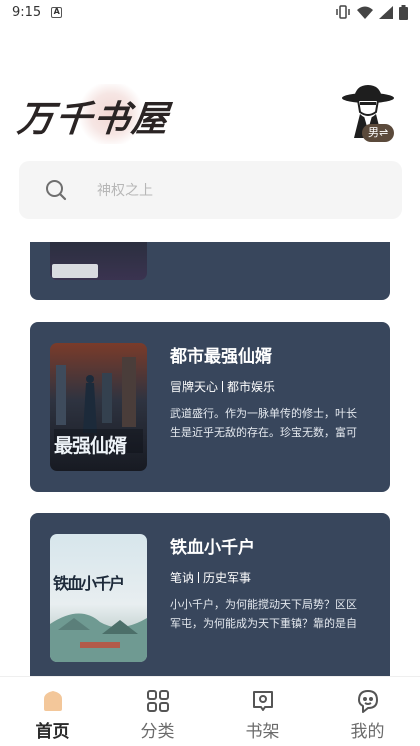 This screenshot has height=746, width=420. I want to click on book-category: 历史军事, so click(227, 578).